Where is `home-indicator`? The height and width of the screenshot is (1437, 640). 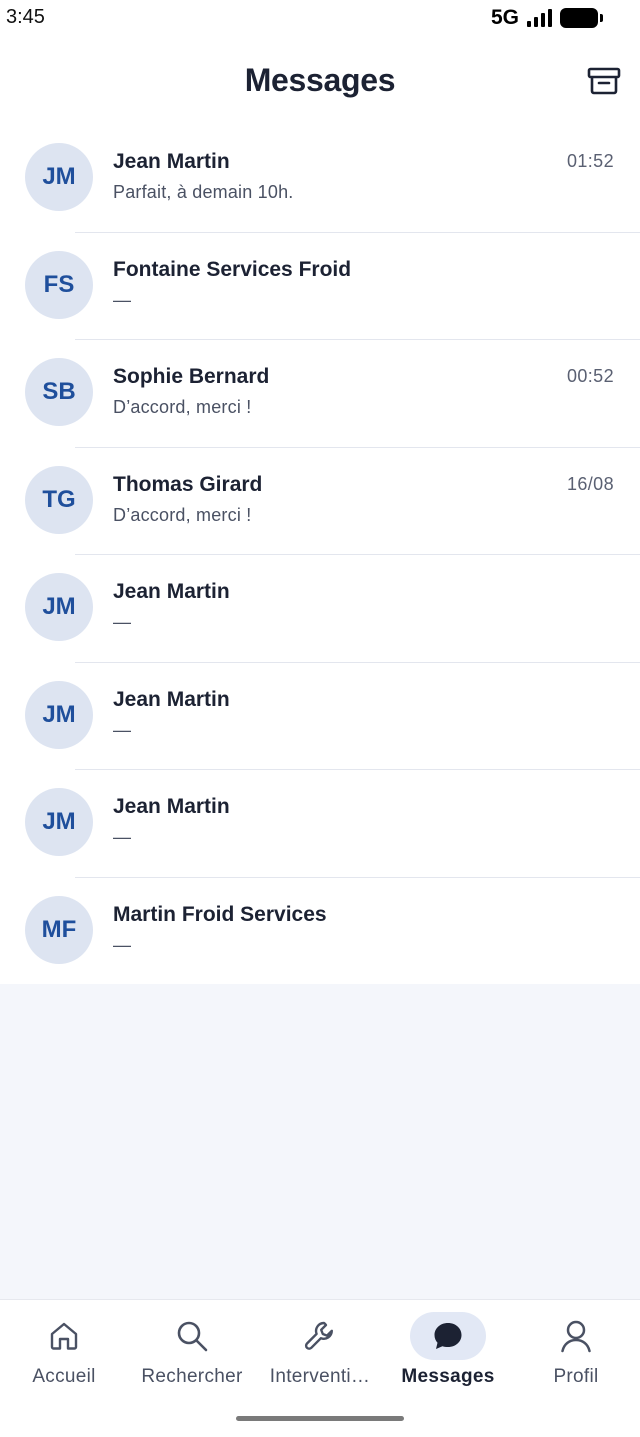
home-indicator is located at coordinates (320, 1418).